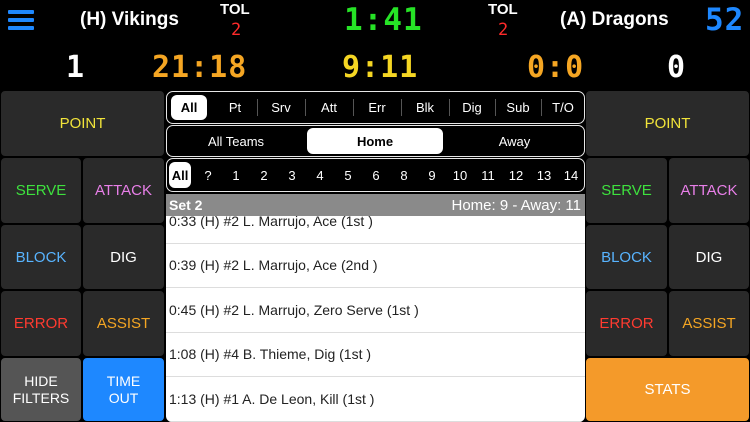 The image size is (750, 422). I want to click on set-score: Home: 9 - Away: 11, so click(516, 205).